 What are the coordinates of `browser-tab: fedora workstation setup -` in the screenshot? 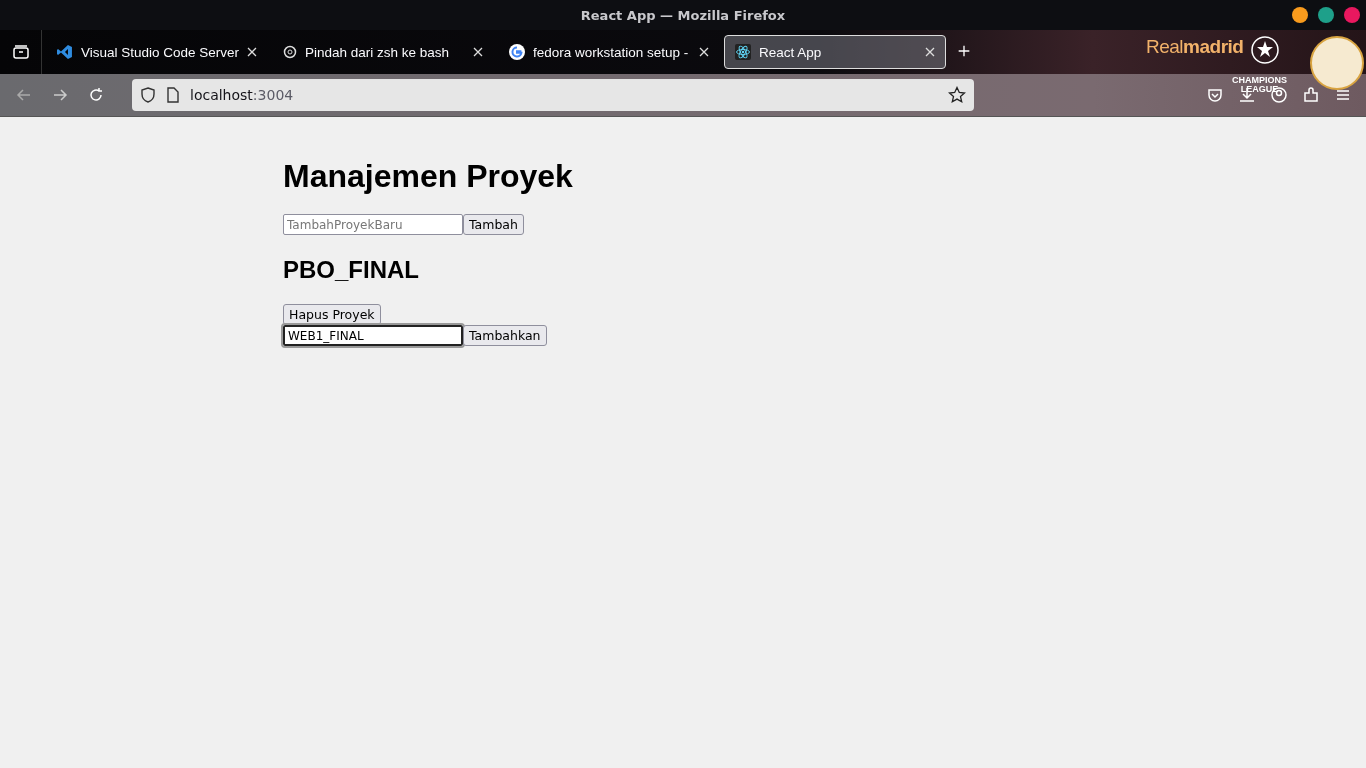 It's located at (609, 52).